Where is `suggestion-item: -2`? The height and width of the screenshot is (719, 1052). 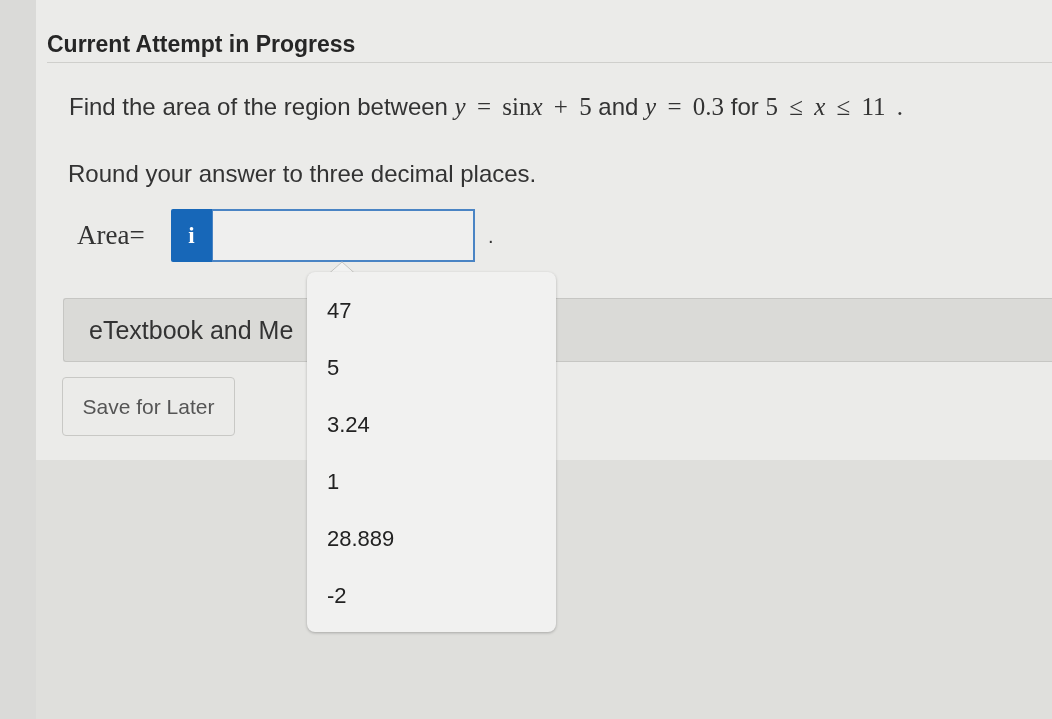 suggestion-item: -2 is located at coordinates (431, 595).